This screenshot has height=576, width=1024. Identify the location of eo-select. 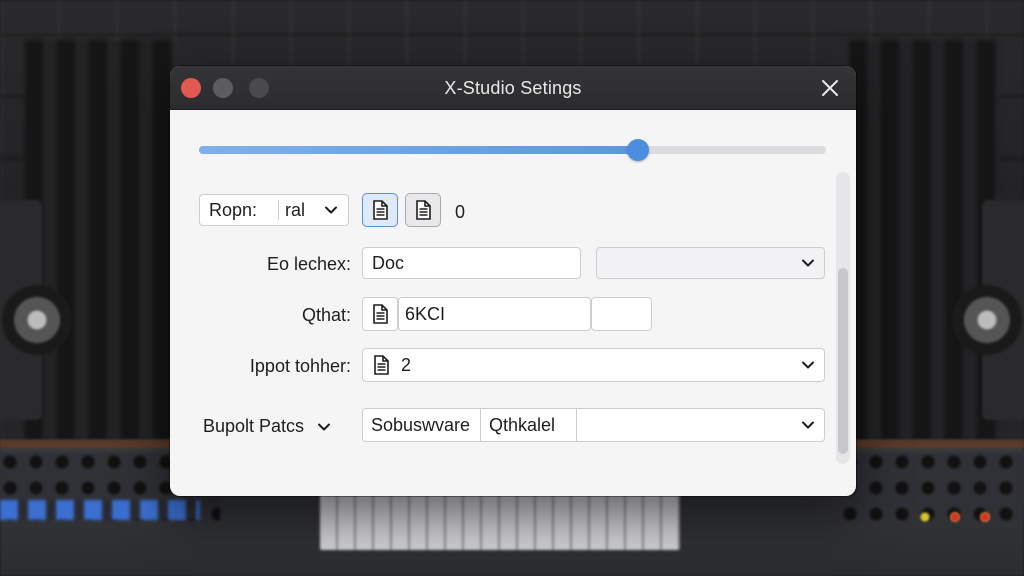
(710, 263).